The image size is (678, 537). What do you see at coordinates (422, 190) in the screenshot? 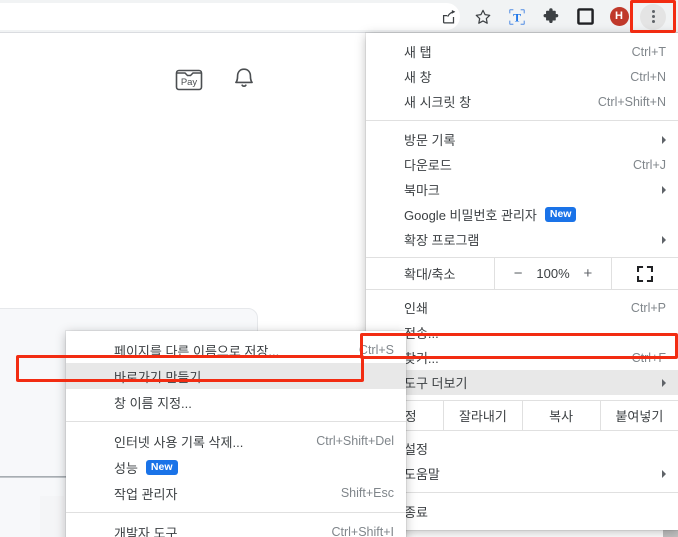
I see `menu-item-label: 북마크` at bounding box center [422, 190].